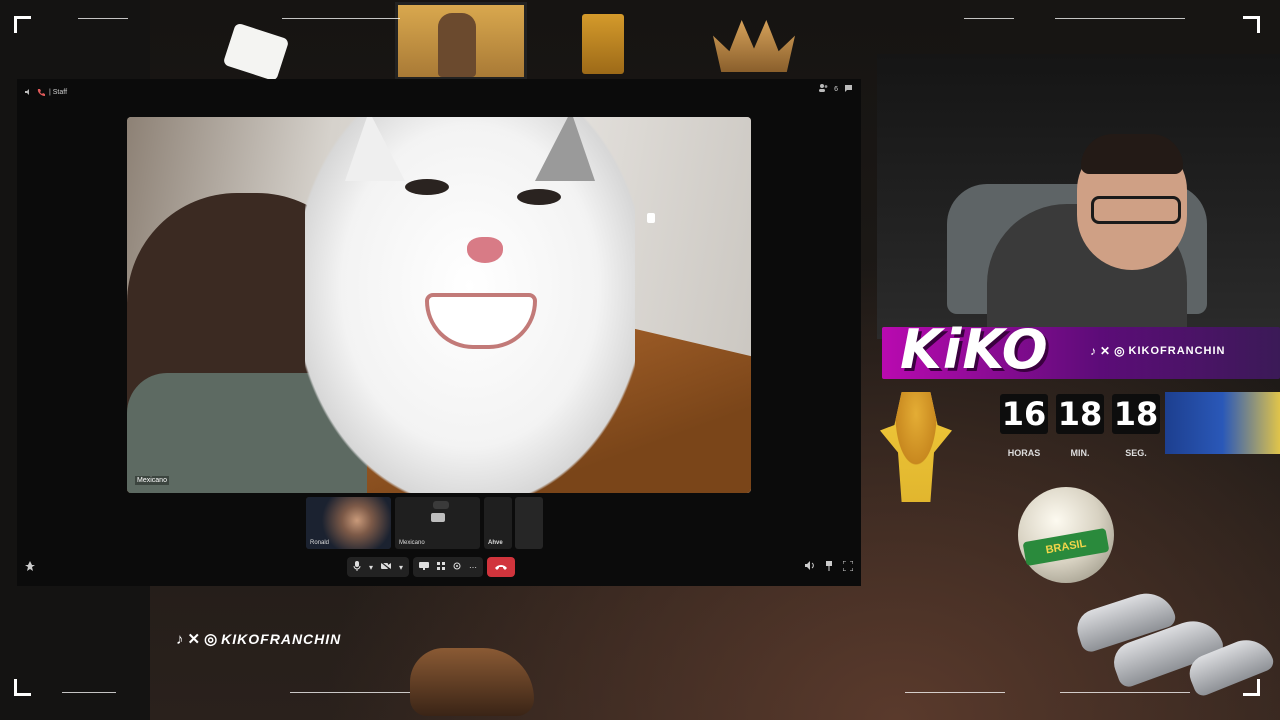 The height and width of the screenshot is (720, 1280). What do you see at coordinates (1024, 414) in the screenshot?
I see `timer-hours: 16` at bounding box center [1024, 414].